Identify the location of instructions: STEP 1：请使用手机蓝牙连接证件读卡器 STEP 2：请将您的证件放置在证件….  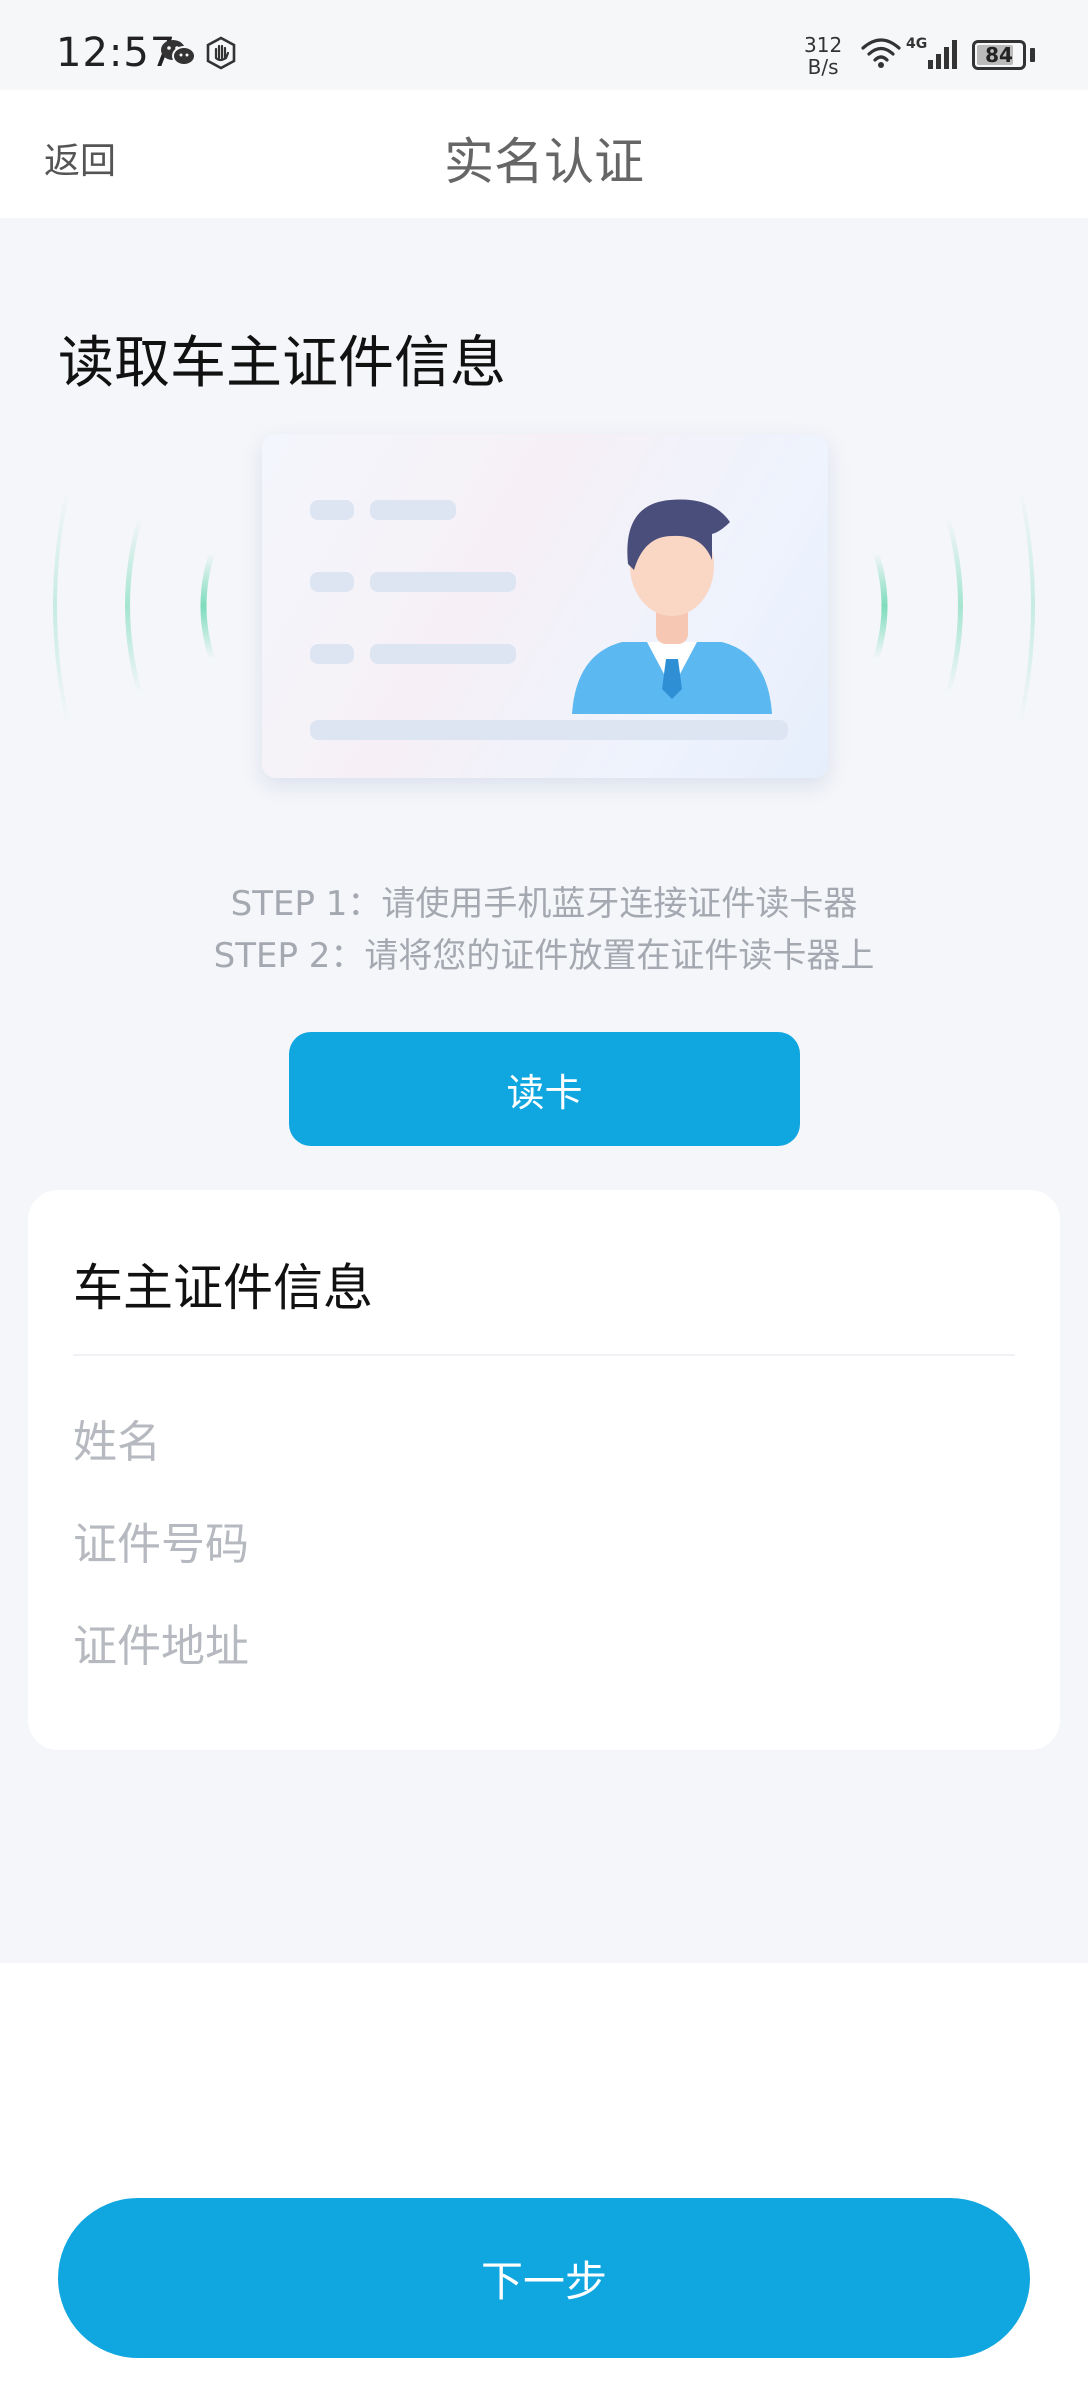
(544, 930).